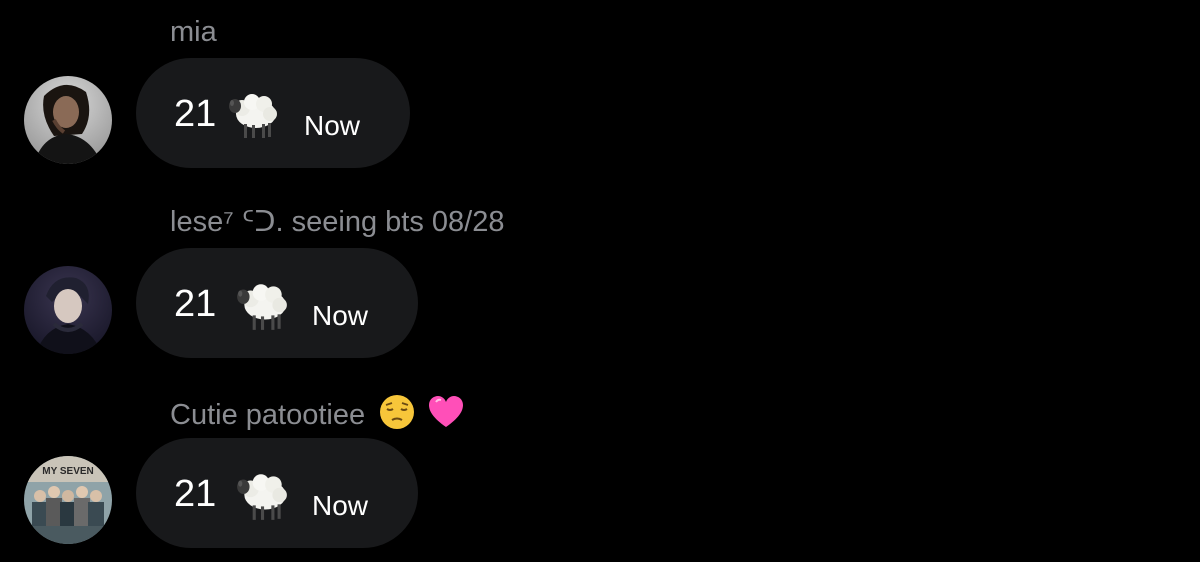  I want to click on avatar-photo-woman-icon, so click(68, 120).